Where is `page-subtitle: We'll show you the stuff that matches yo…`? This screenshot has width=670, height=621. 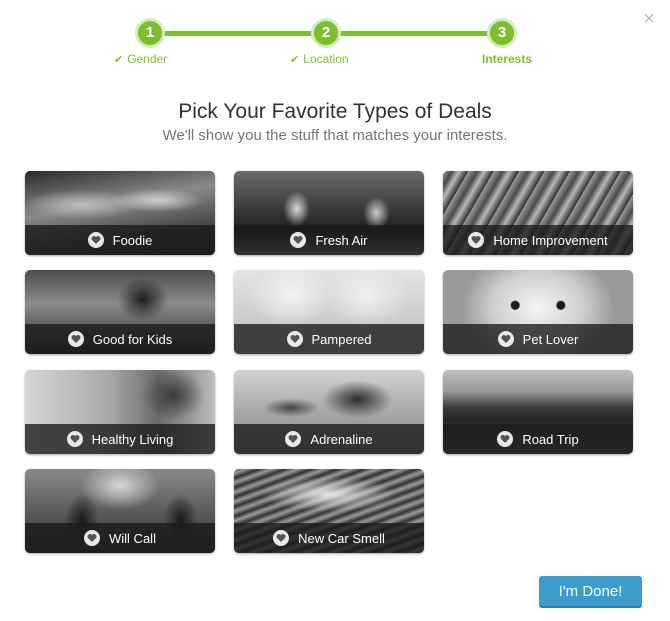 page-subtitle: We'll show you the stuff that matches yo… is located at coordinates (335, 135).